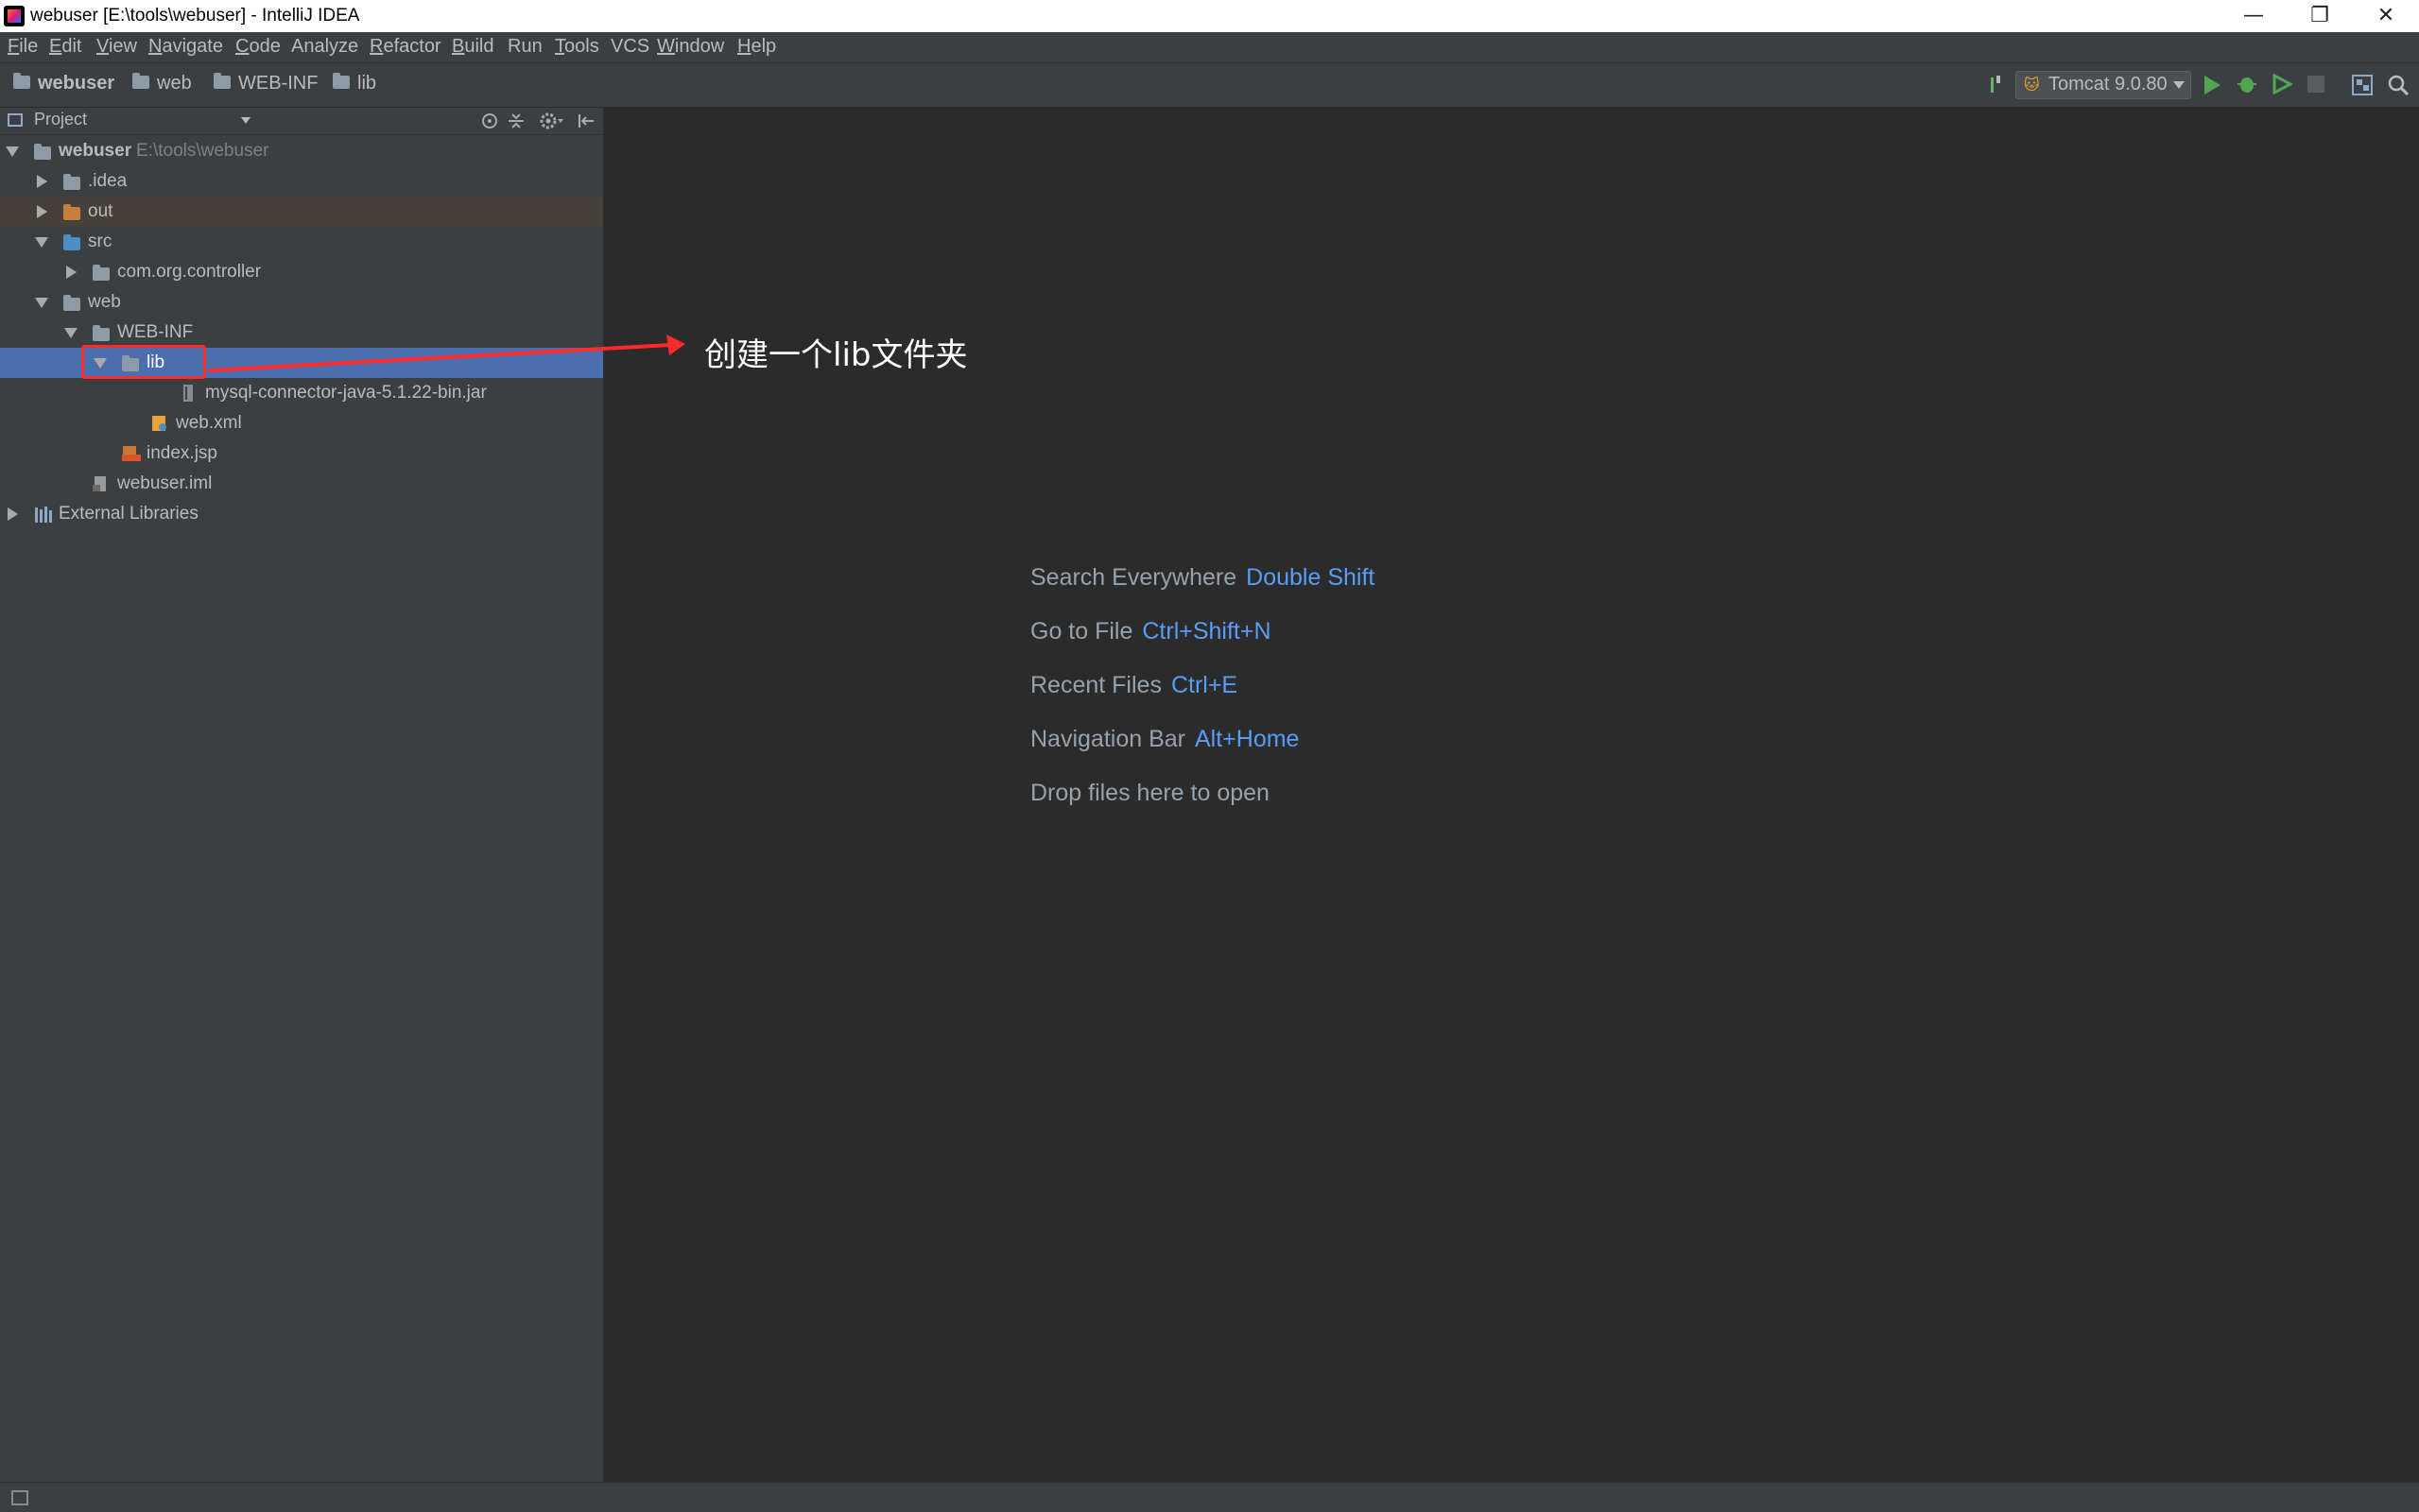  What do you see at coordinates (209, 423) in the screenshot?
I see `tree-item-label: web.xml` at bounding box center [209, 423].